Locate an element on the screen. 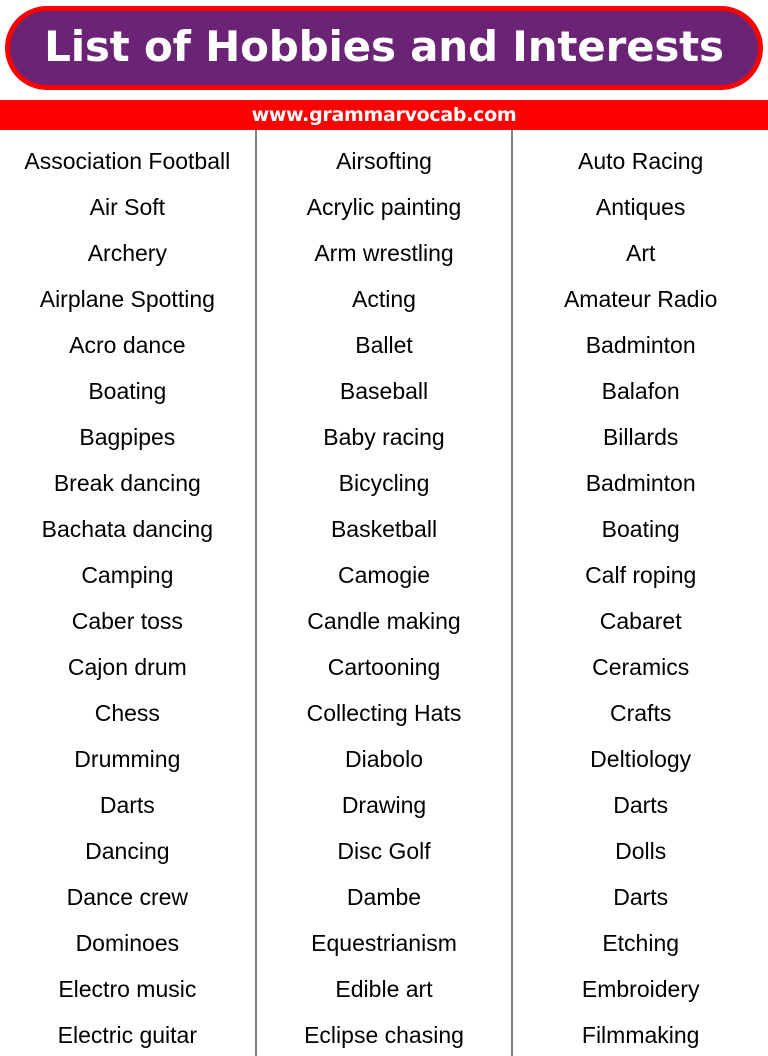  list-item: Acro dance is located at coordinates (127, 345).